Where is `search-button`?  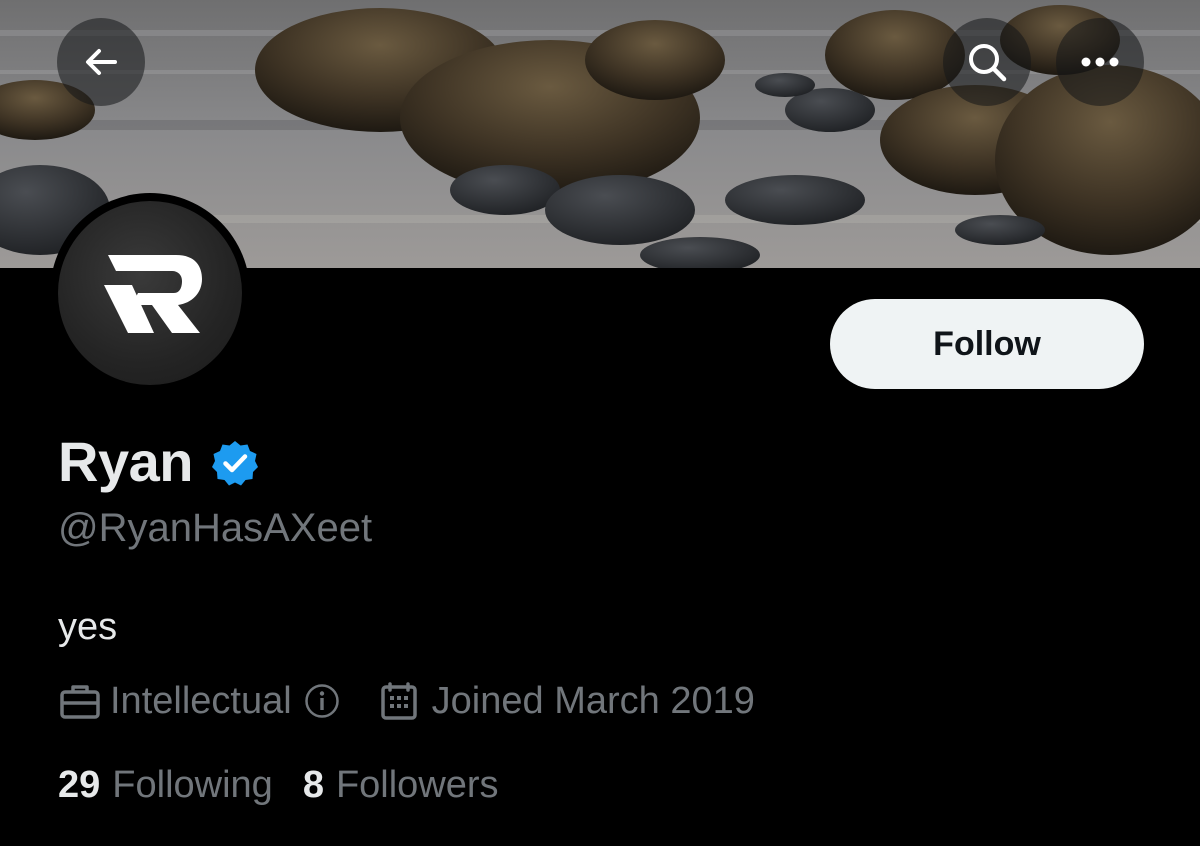 search-button is located at coordinates (987, 62).